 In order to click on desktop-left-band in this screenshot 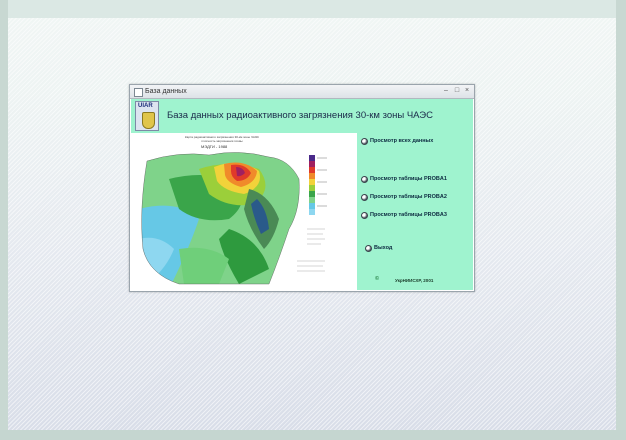, I will do `click(4, 220)`.